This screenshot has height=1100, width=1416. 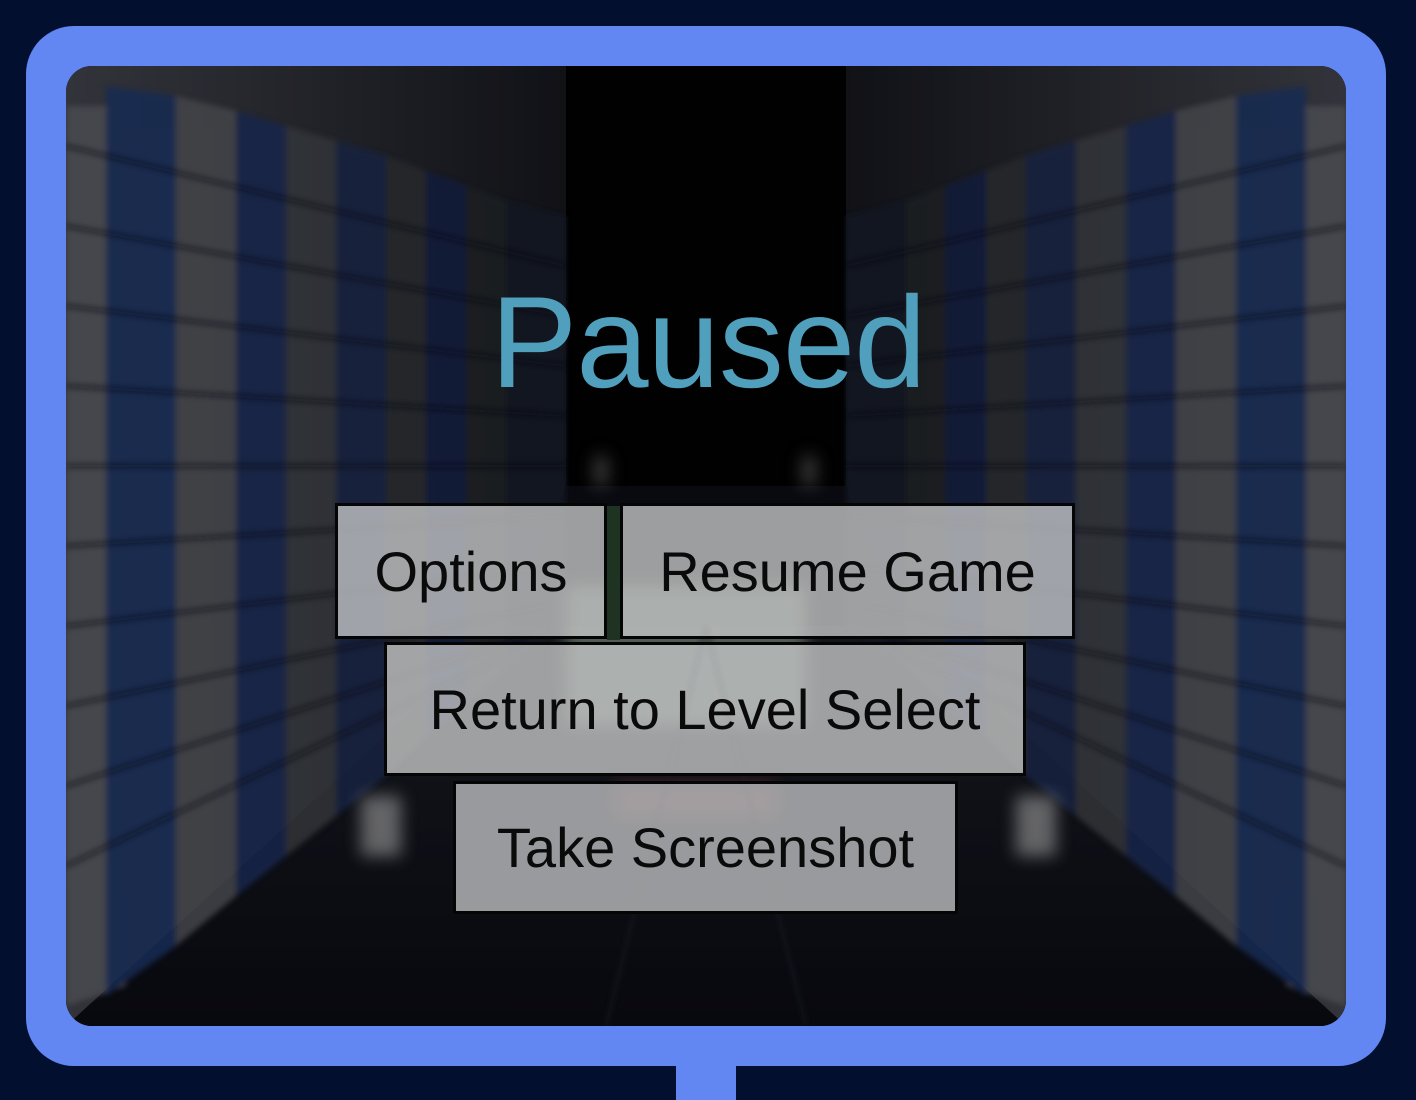 I want to click on options-button: Options, so click(x=471, y=571).